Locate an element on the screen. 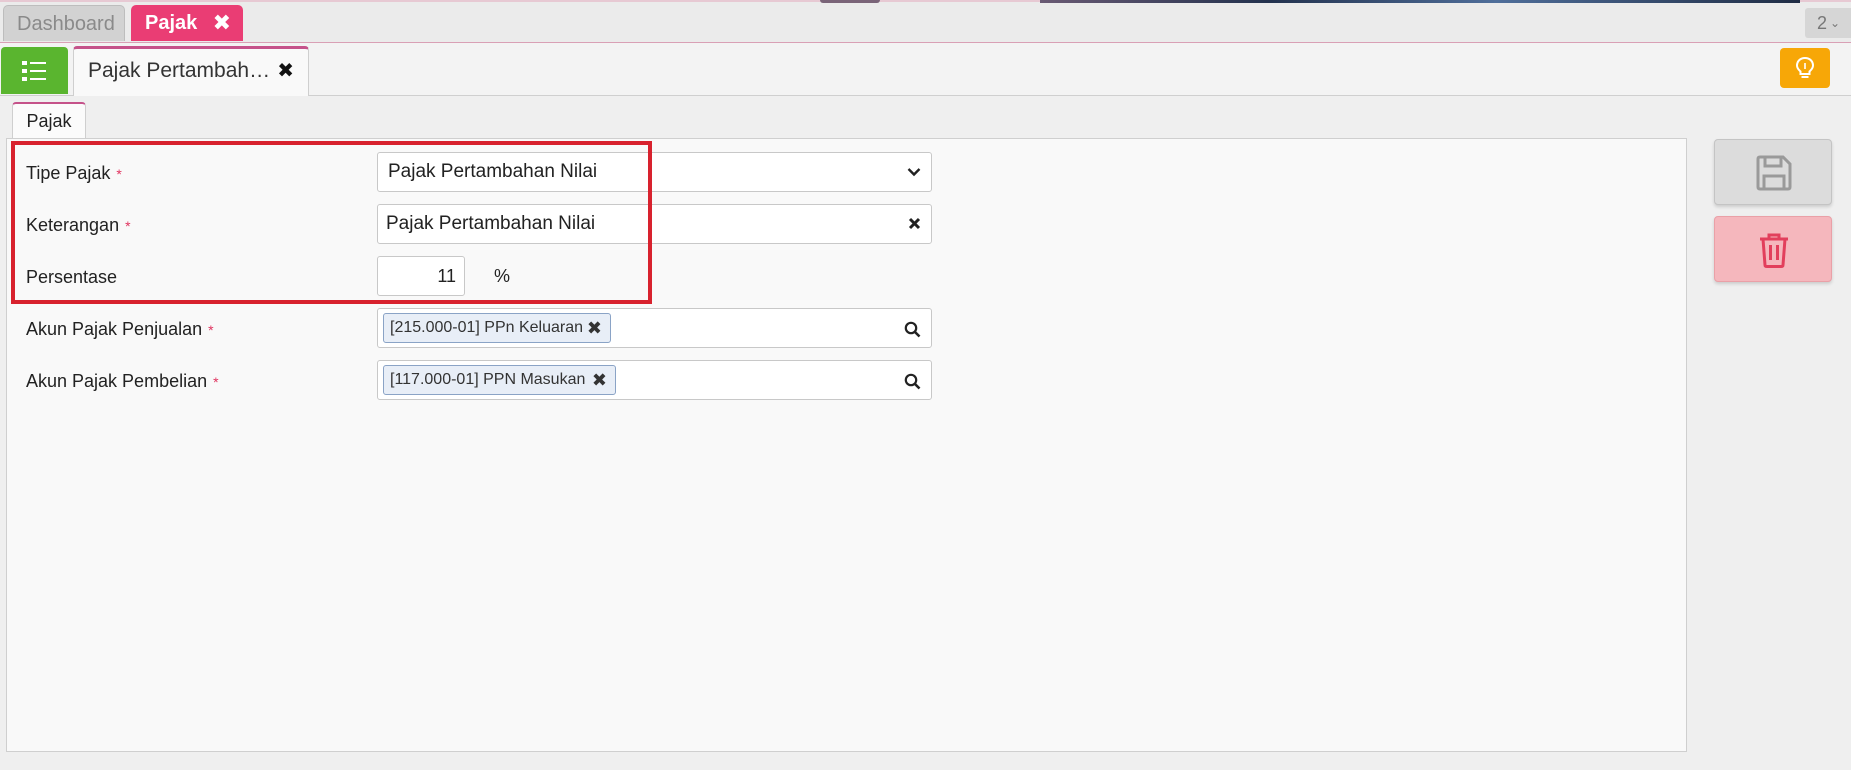  akun-pembelian-label: Akun Pajak Pembelian * is located at coordinates (122, 381).